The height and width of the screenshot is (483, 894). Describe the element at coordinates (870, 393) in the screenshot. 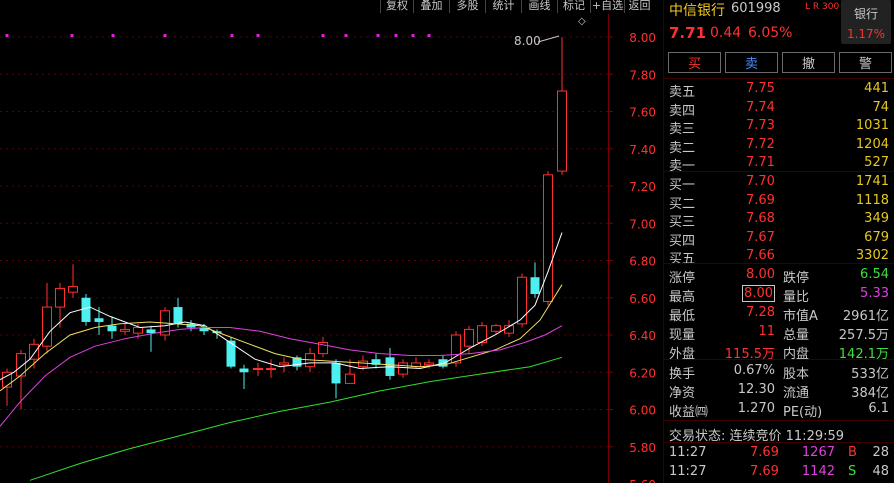

I see `stat-value: 384亿` at that location.